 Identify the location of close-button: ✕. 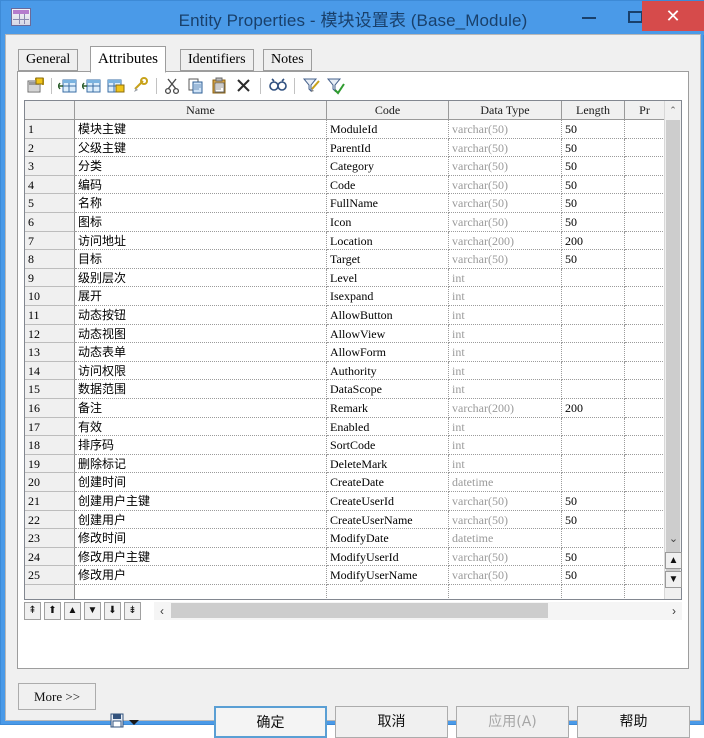
(673, 16).